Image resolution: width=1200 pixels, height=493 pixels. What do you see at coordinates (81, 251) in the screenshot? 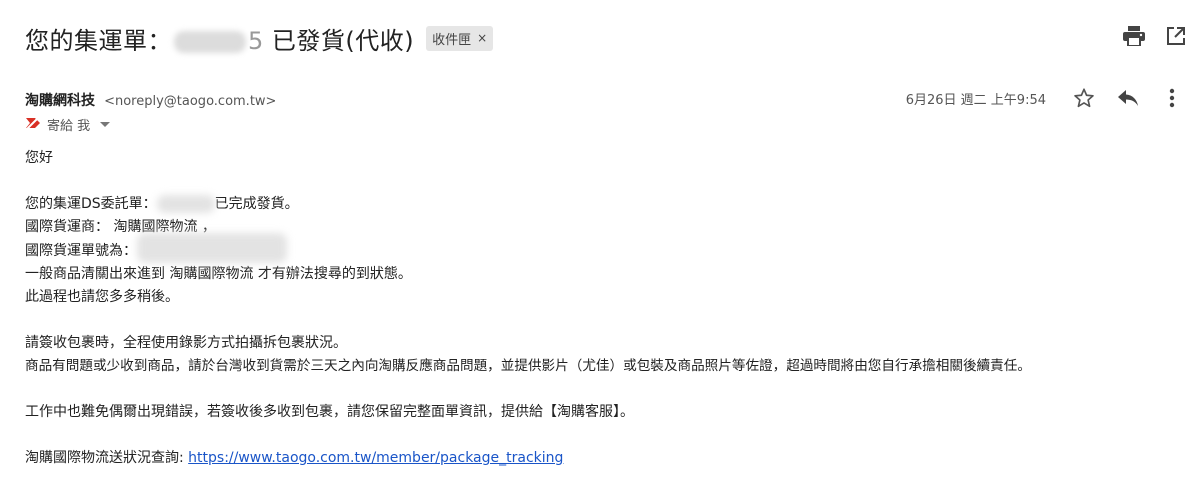
I see `line3-label: 國際貨運單號為：` at bounding box center [81, 251].